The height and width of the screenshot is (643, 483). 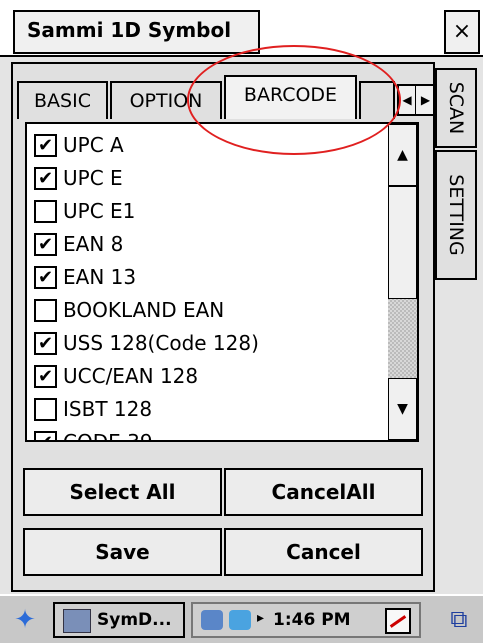 I want to click on window-title: Sammi 1D Symbol, so click(x=136, y=32).